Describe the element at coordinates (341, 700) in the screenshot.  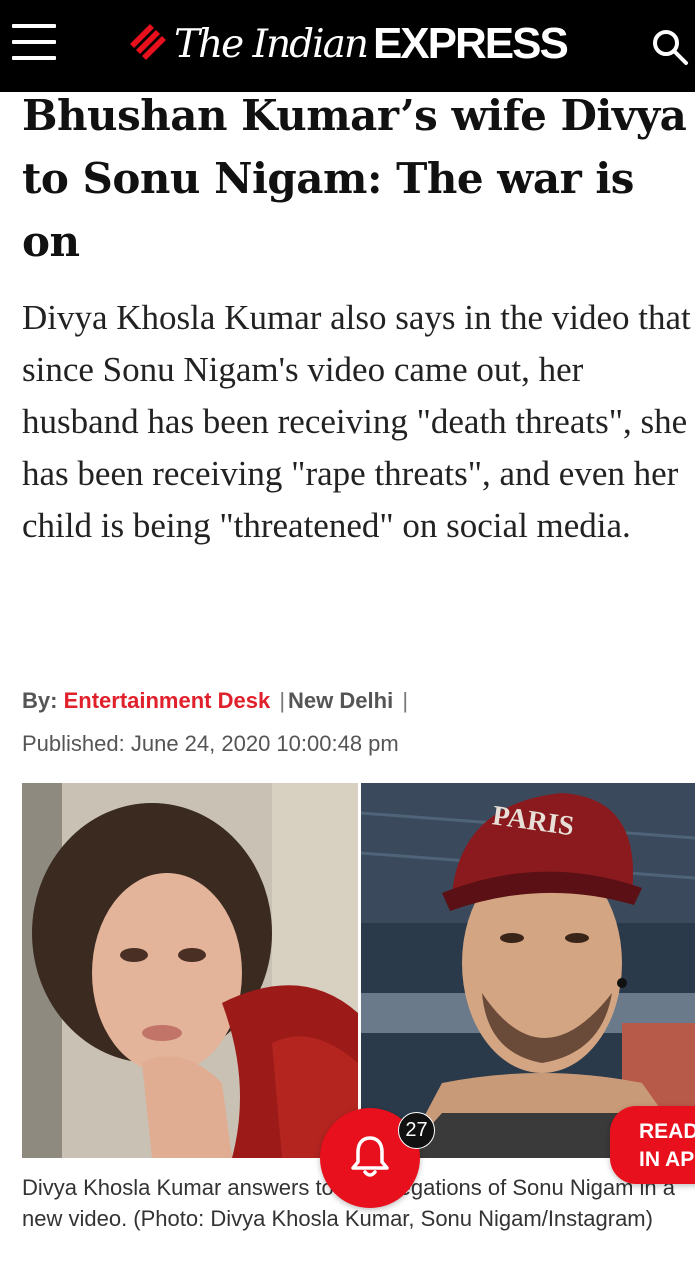
I see `byline-location: New Delhi` at that location.